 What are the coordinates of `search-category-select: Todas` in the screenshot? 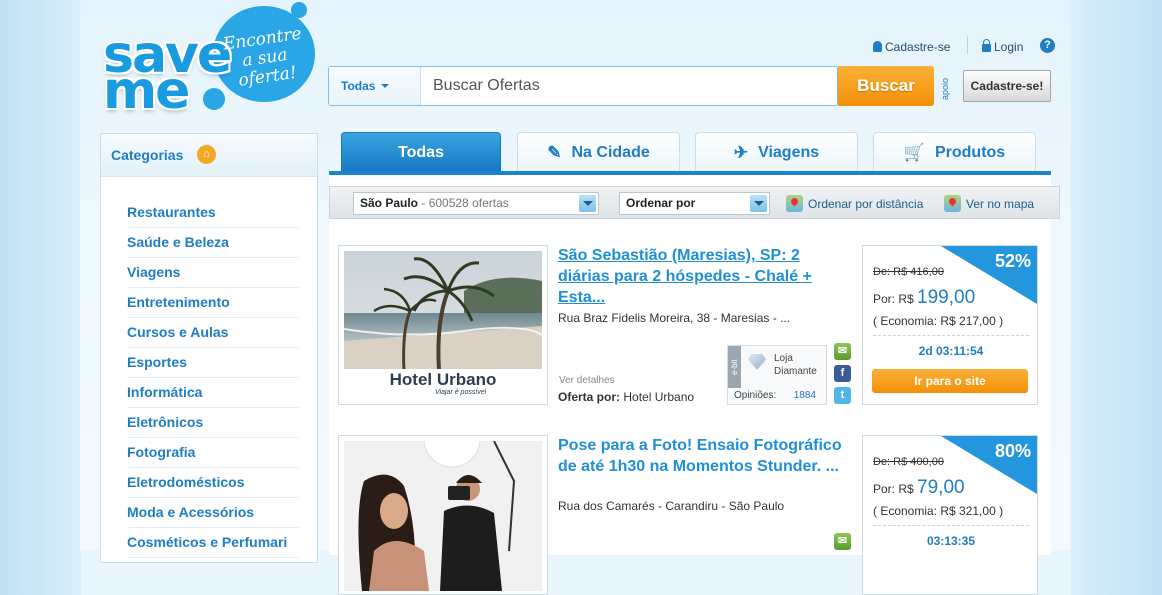 It's located at (375, 86).